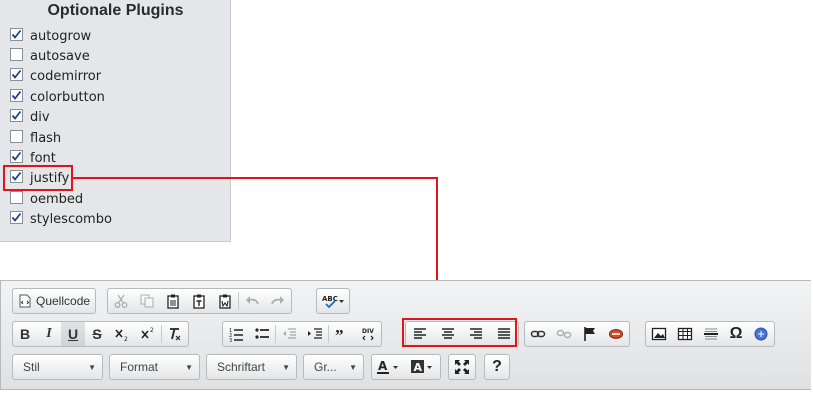  I want to click on unlink-button, so click(564, 334).